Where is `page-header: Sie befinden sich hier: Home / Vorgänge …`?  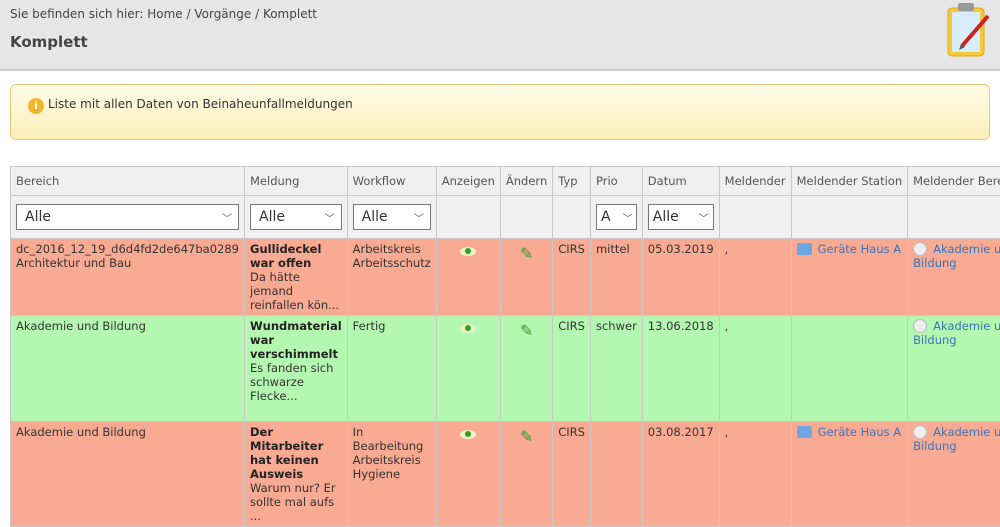
page-header: Sie befinden sich hier: Home / Vorgänge … is located at coordinates (500, 35).